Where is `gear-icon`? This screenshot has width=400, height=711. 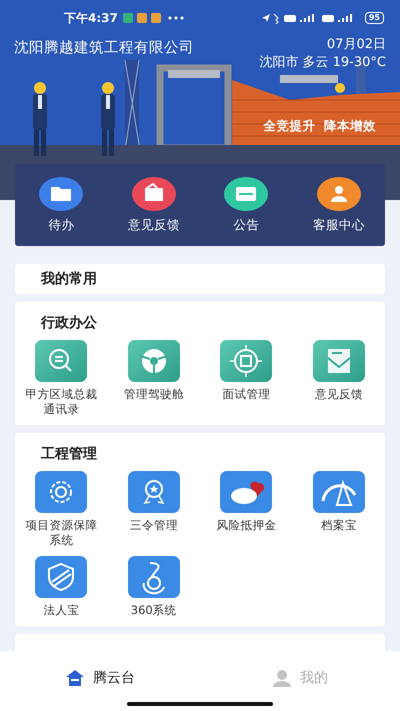
gear-icon is located at coordinates (61, 492).